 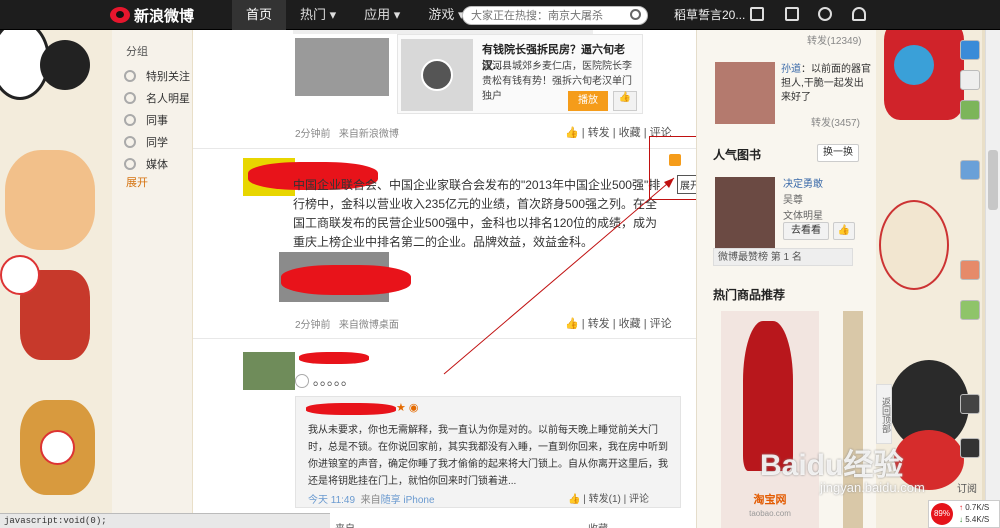 I want to click on gear-icon, so click(x=825, y=14).